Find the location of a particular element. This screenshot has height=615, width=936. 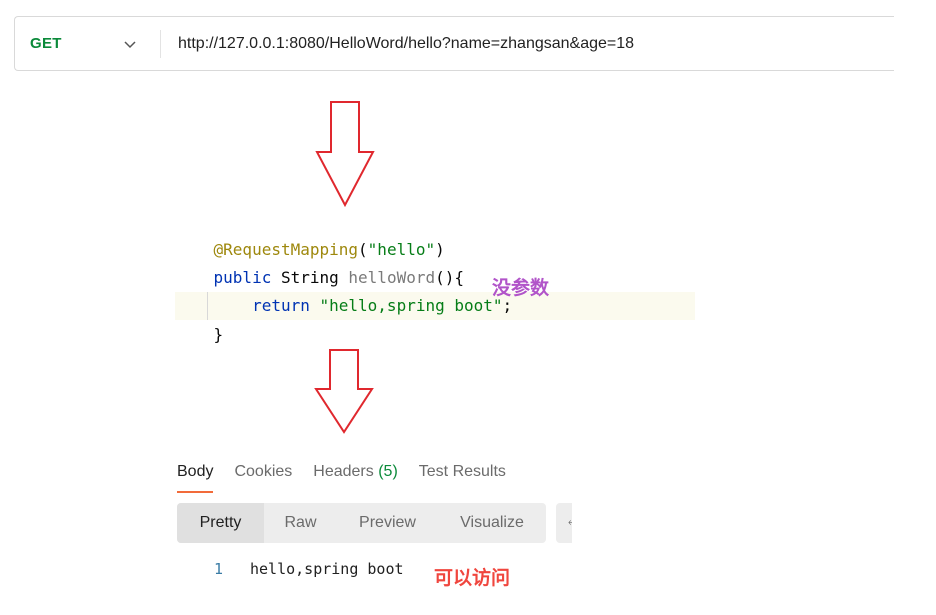

format-toolbar: Pretty Raw Preview Visualize is located at coordinates (361, 523).